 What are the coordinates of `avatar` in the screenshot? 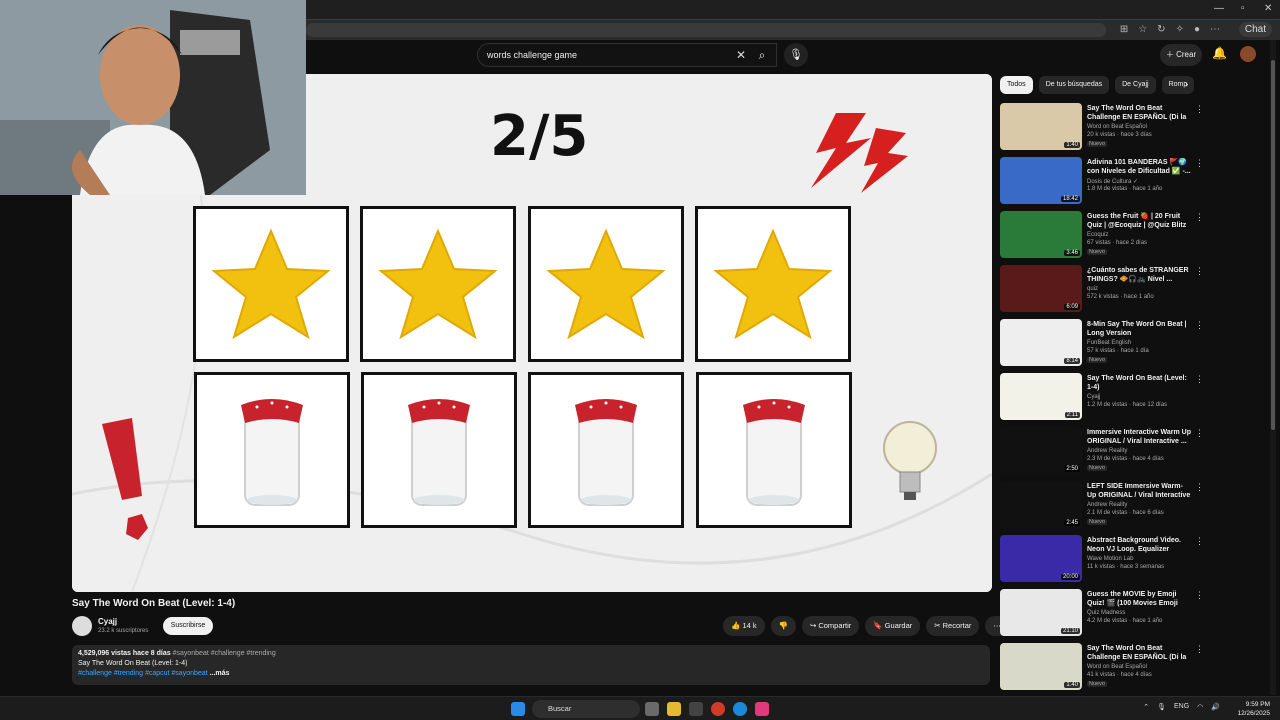 It's located at (1248, 54).